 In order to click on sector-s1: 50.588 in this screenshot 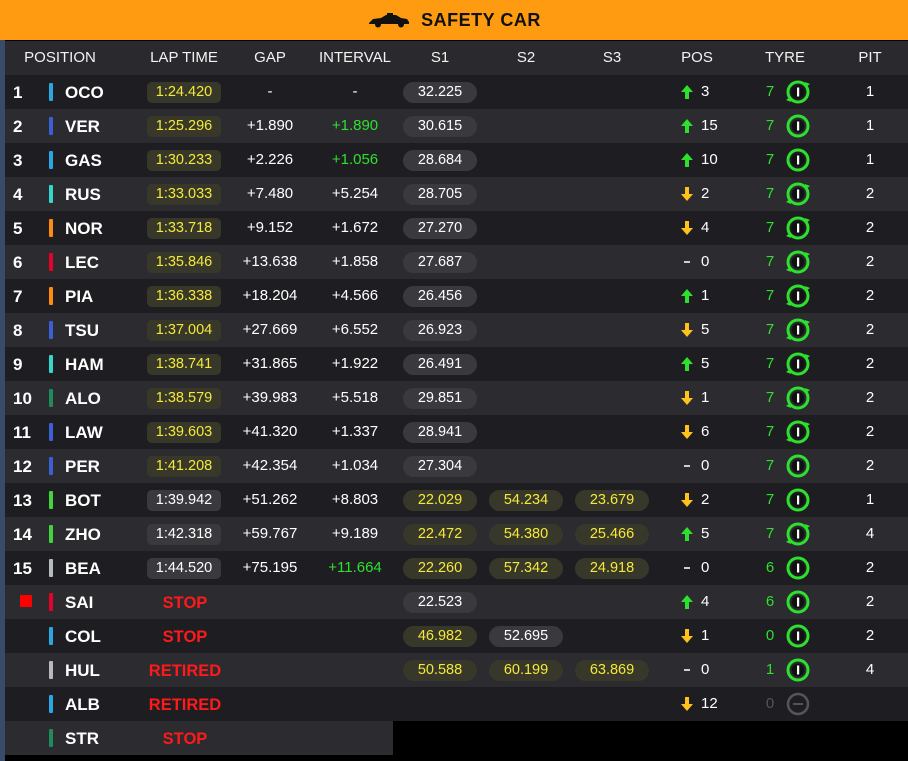, I will do `click(440, 670)`.